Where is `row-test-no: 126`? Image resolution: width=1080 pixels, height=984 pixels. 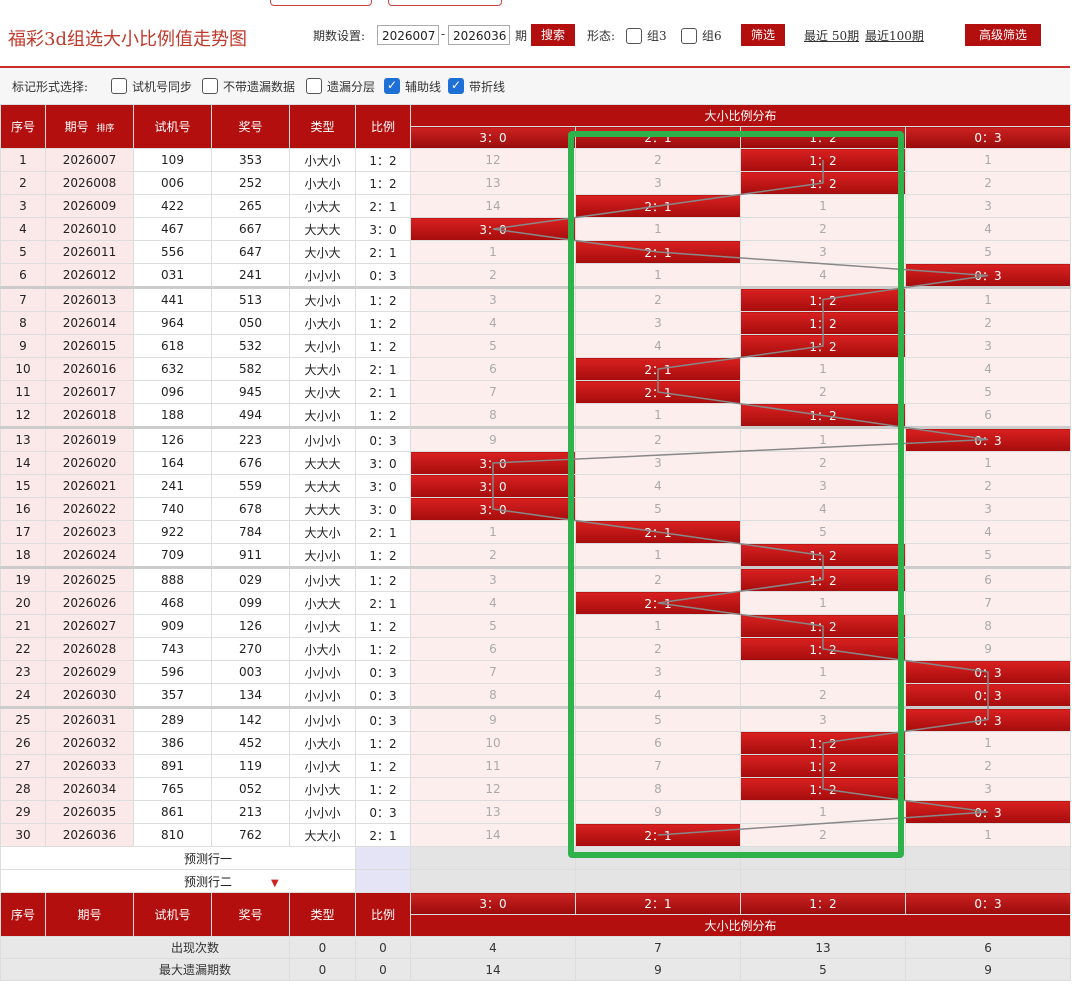
row-test-no: 126 is located at coordinates (172, 439).